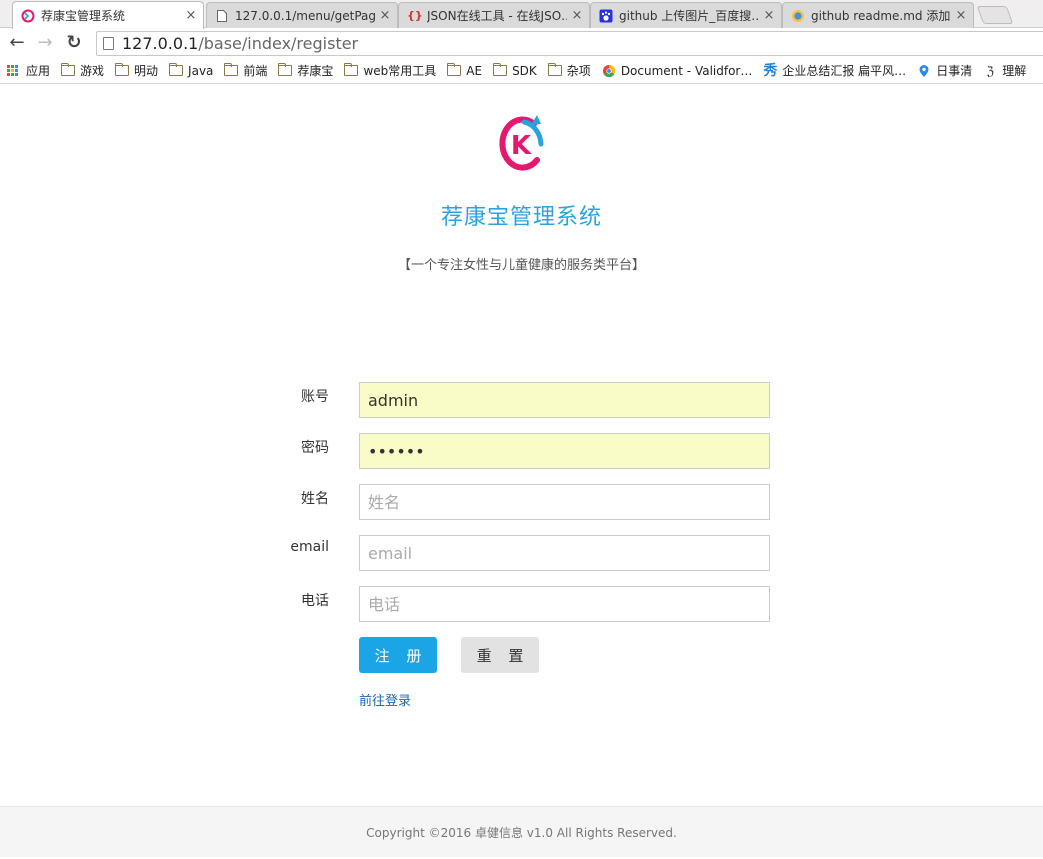  I want to click on tab-menu-getpage: 127.0.0.1/menu/getPag… ×, so click(302, 15).